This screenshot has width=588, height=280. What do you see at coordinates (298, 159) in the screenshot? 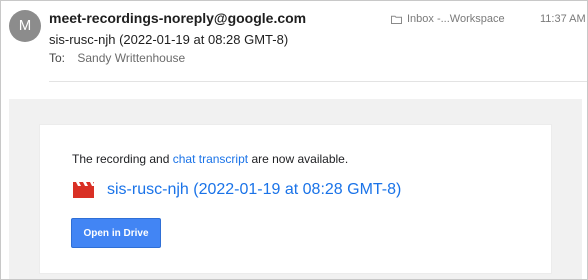
I see `notice-suffix: are now available.` at bounding box center [298, 159].